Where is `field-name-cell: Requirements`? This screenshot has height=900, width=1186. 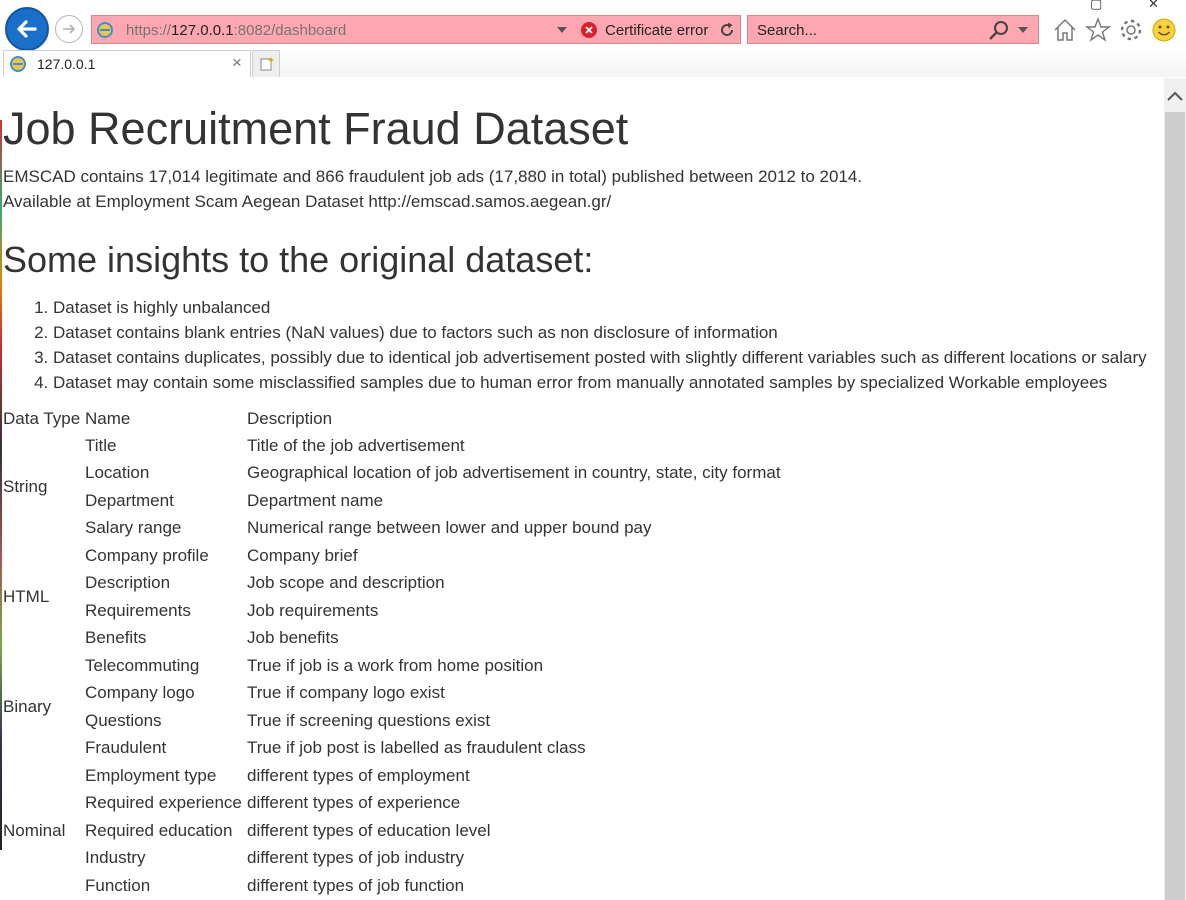
field-name-cell: Requirements is located at coordinates (138, 610).